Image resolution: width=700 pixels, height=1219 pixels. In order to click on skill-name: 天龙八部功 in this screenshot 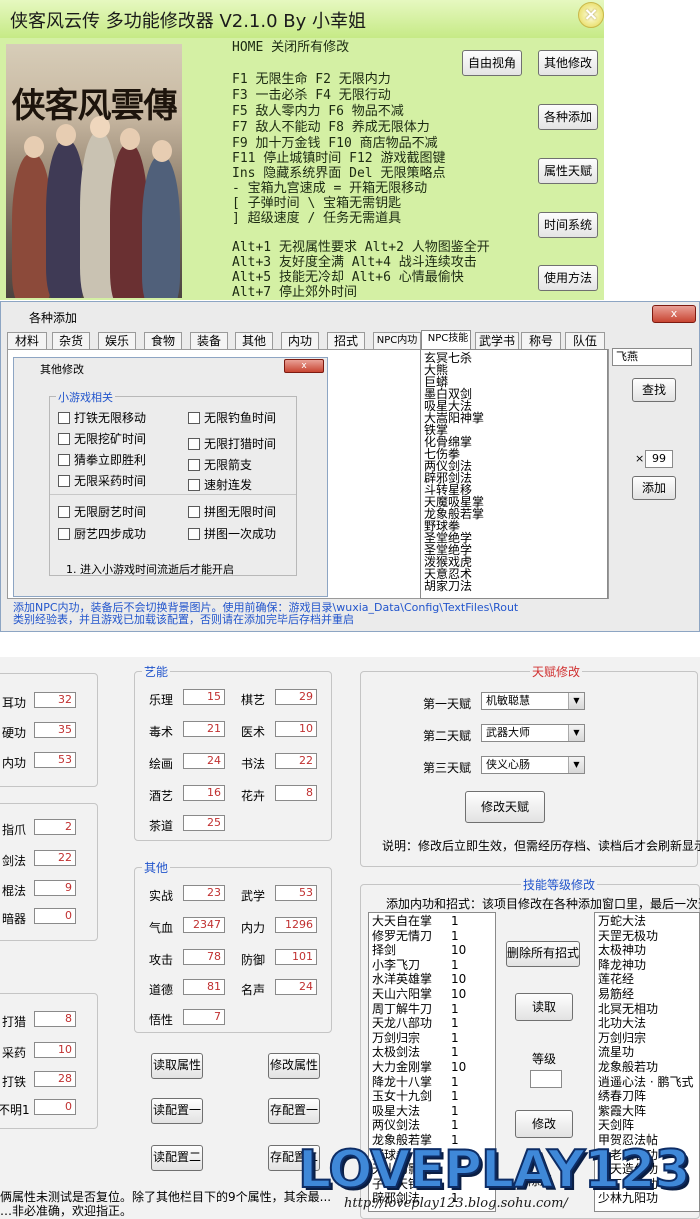, I will do `click(402, 1023)`.